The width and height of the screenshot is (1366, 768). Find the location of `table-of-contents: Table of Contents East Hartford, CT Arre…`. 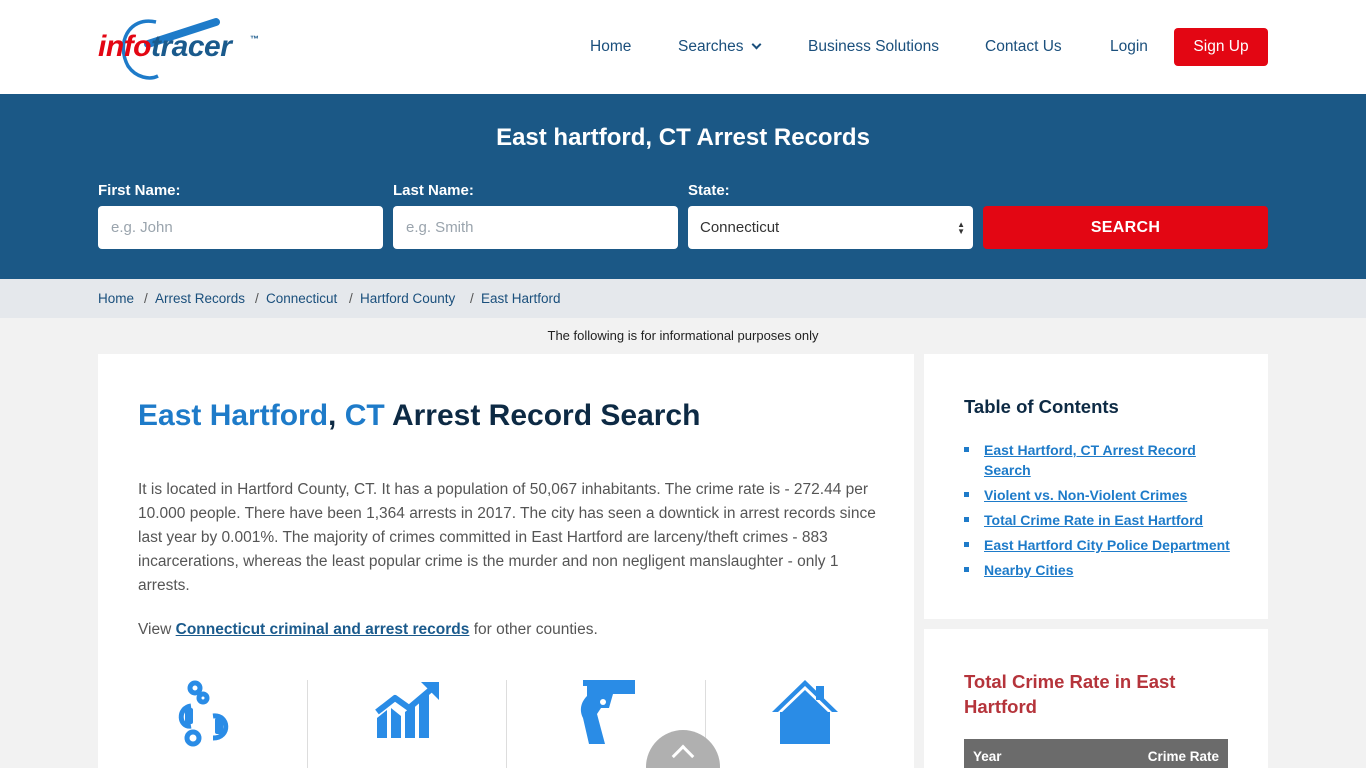

table-of-contents: Table of Contents East Hartford, CT Arre… is located at coordinates (1096, 486).